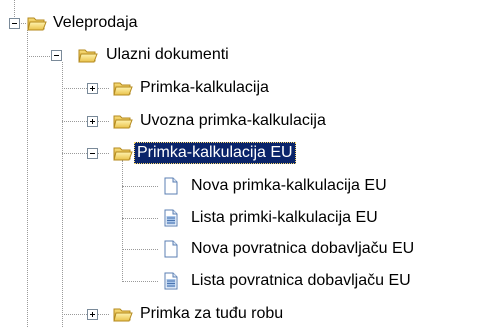  I want to click on uvozna-primka-expand-toggle, so click(92, 121).